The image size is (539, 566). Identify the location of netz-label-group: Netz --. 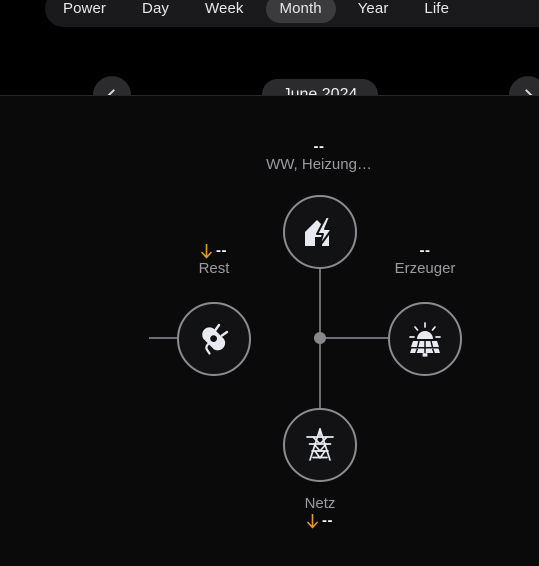
(320, 511).